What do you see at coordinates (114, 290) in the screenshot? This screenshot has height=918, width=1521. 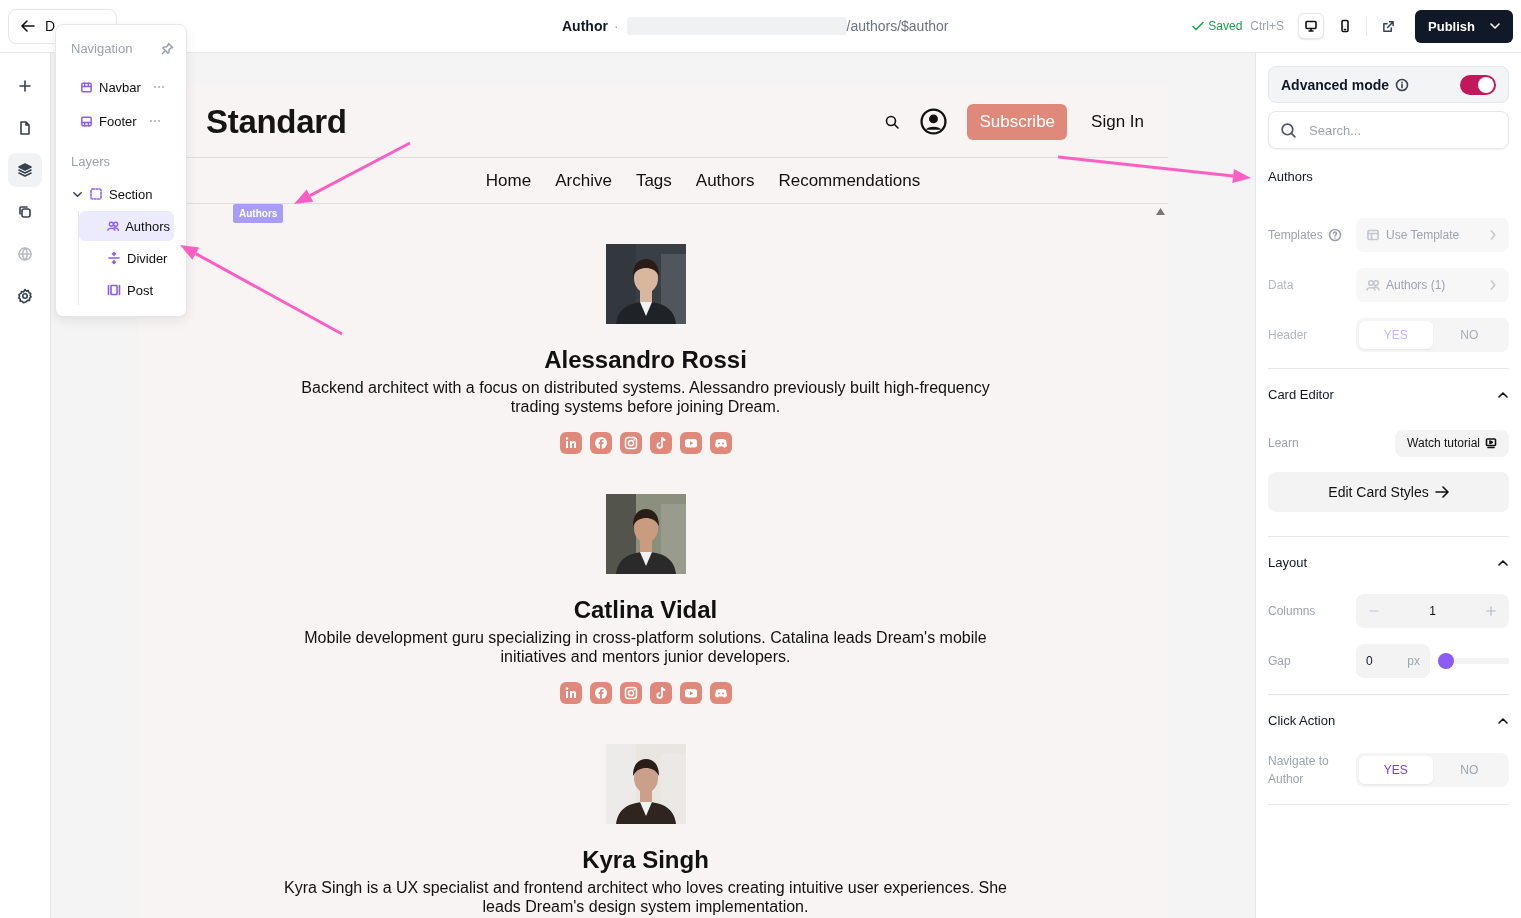 I see `post-icon` at bounding box center [114, 290].